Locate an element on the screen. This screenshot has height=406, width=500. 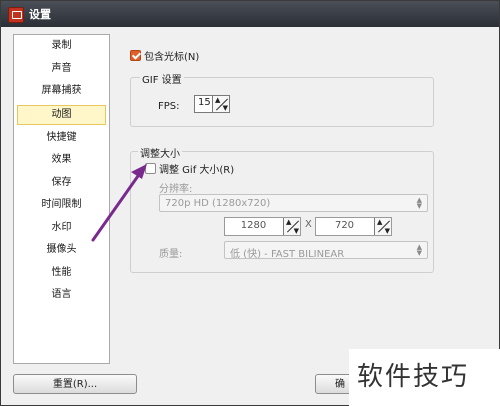
gif-settings-title: GIF 设置 is located at coordinates (162, 78).